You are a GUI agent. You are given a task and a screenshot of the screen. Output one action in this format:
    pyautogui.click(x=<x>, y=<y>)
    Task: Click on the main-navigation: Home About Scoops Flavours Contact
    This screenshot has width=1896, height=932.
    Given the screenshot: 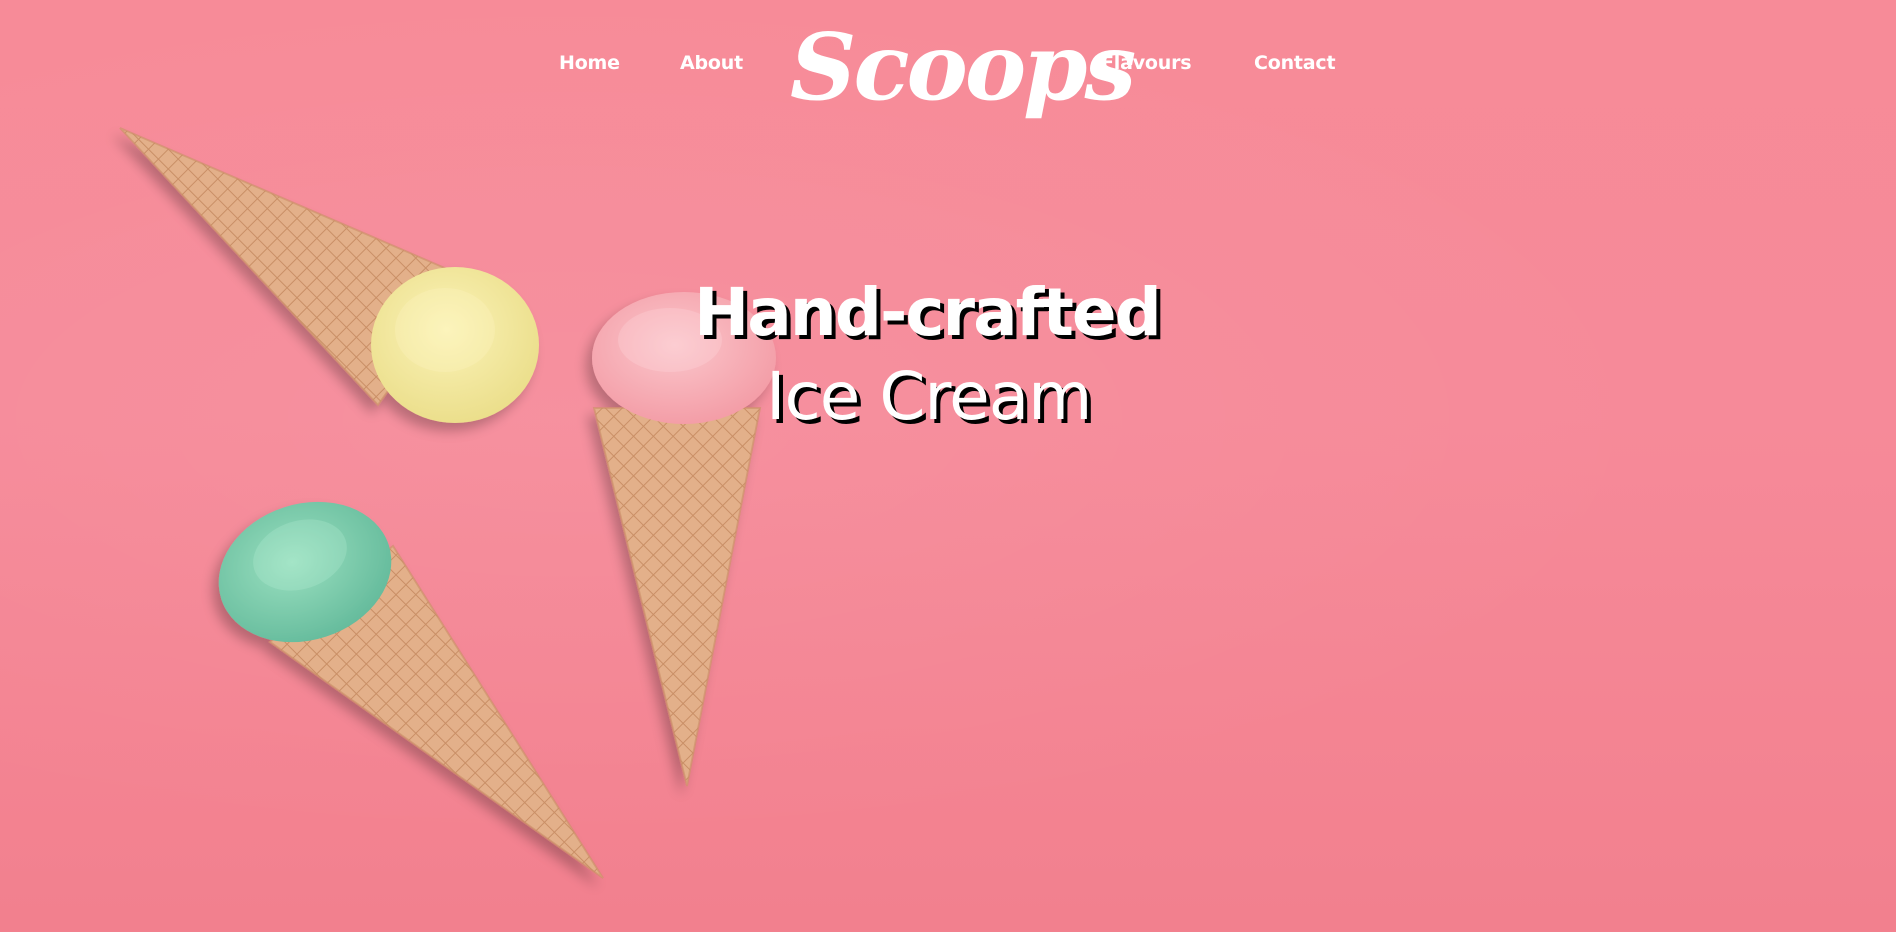 What is the action you would take?
    pyautogui.click(x=948, y=62)
    